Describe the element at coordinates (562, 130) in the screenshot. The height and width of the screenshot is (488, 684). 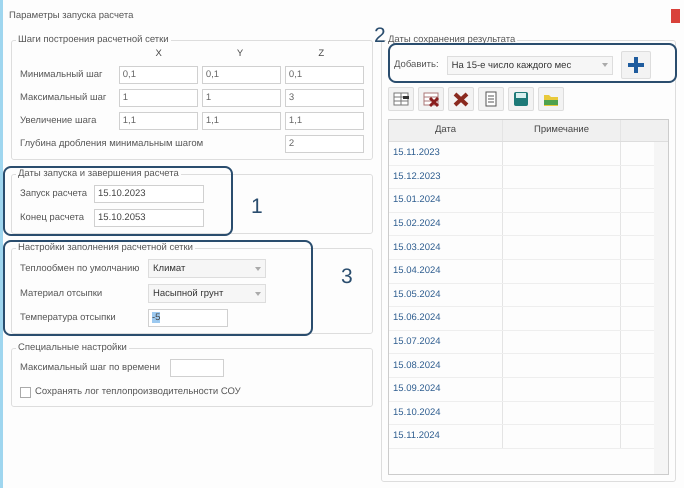
I see `column-header: Примечание` at that location.